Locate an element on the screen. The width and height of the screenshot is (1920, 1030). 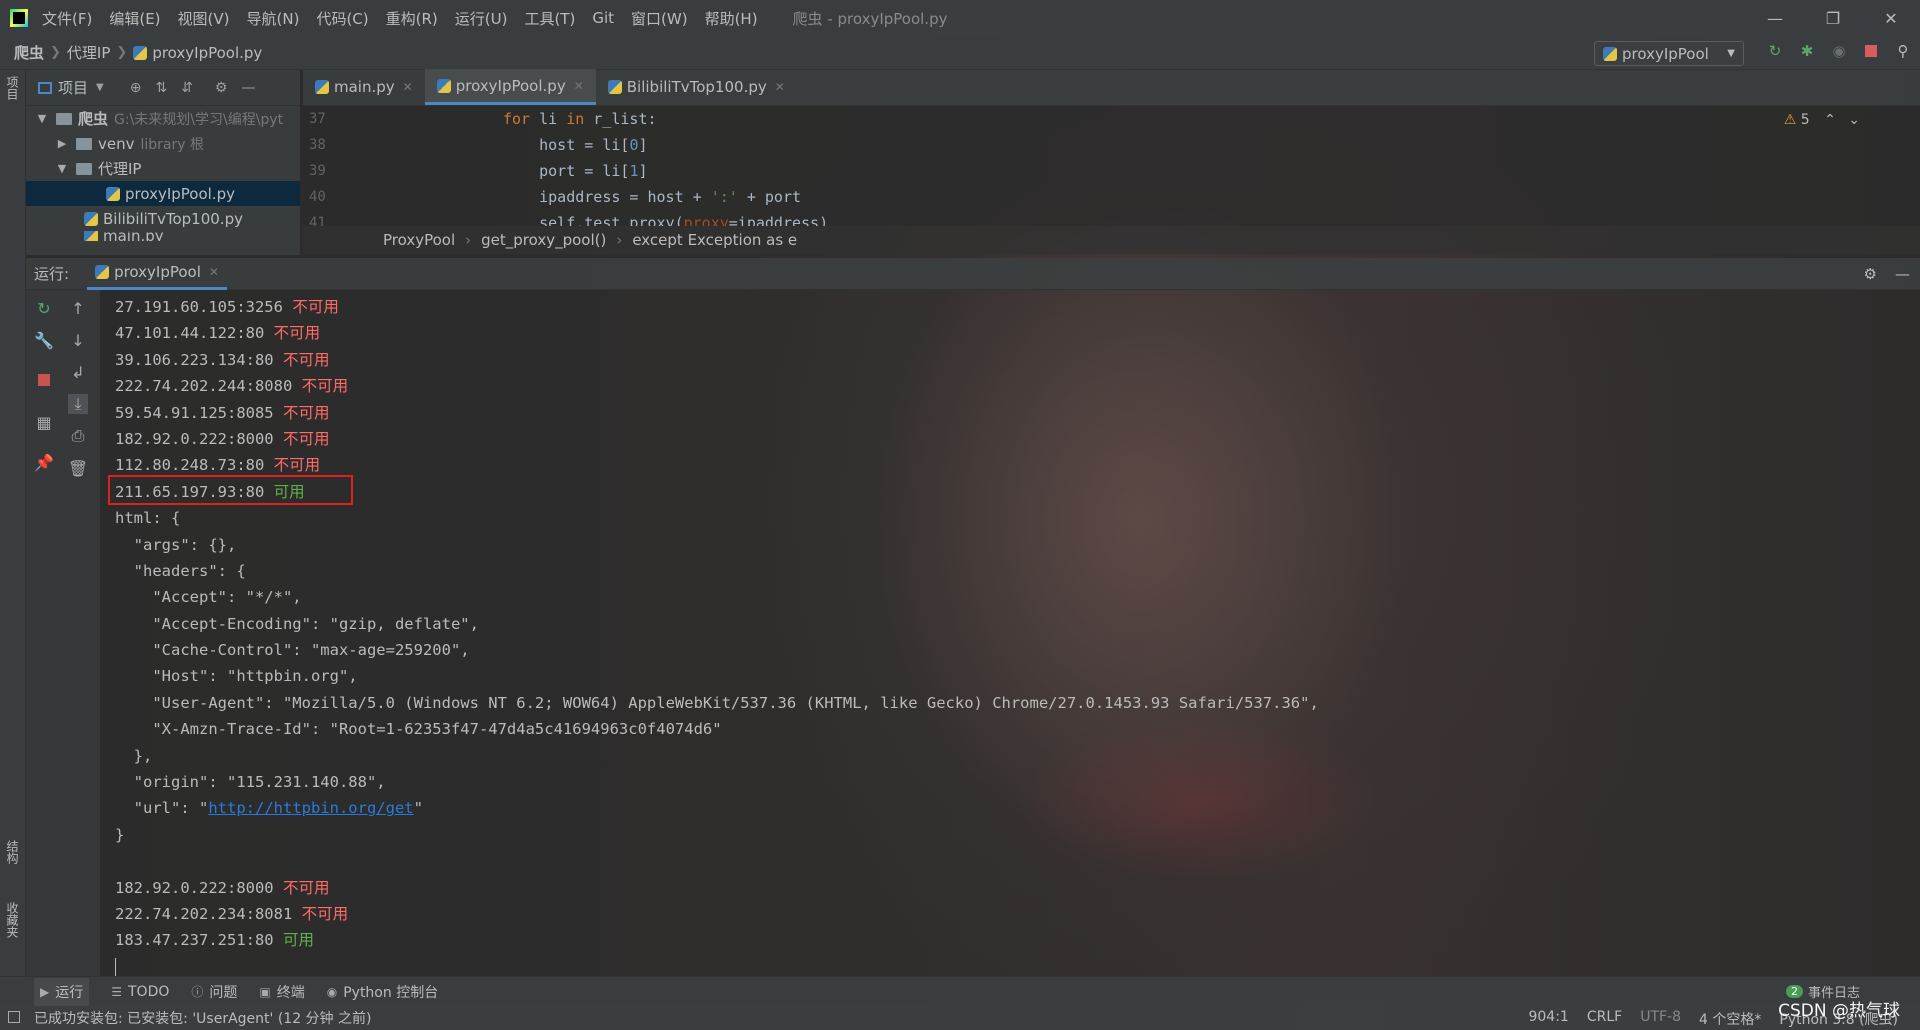
code-line: ipaddress = host + ':' + port is located at coordinates (652, 197).